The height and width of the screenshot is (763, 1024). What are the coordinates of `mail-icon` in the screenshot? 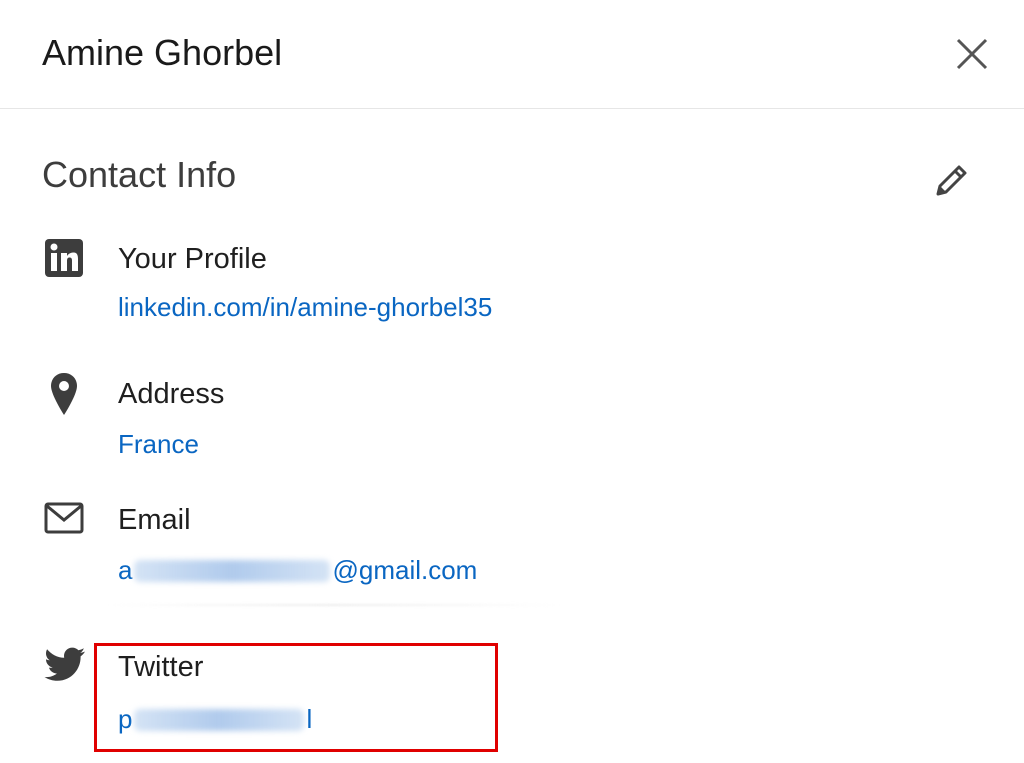 It's located at (64, 518).